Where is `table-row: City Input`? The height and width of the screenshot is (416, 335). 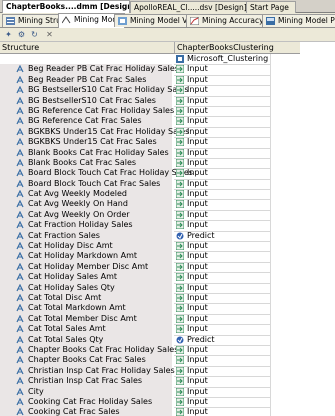 table-row: City Input is located at coordinates (150, 392).